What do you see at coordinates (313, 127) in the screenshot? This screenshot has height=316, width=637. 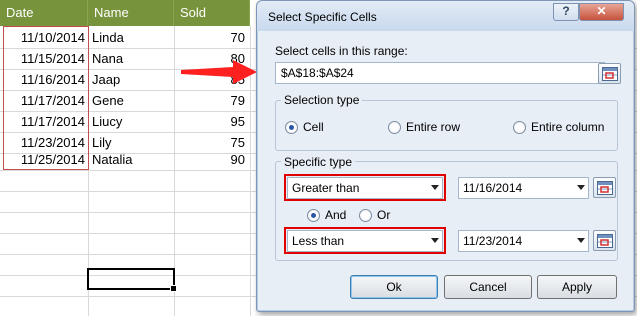 I see `radio-label: Cell` at bounding box center [313, 127].